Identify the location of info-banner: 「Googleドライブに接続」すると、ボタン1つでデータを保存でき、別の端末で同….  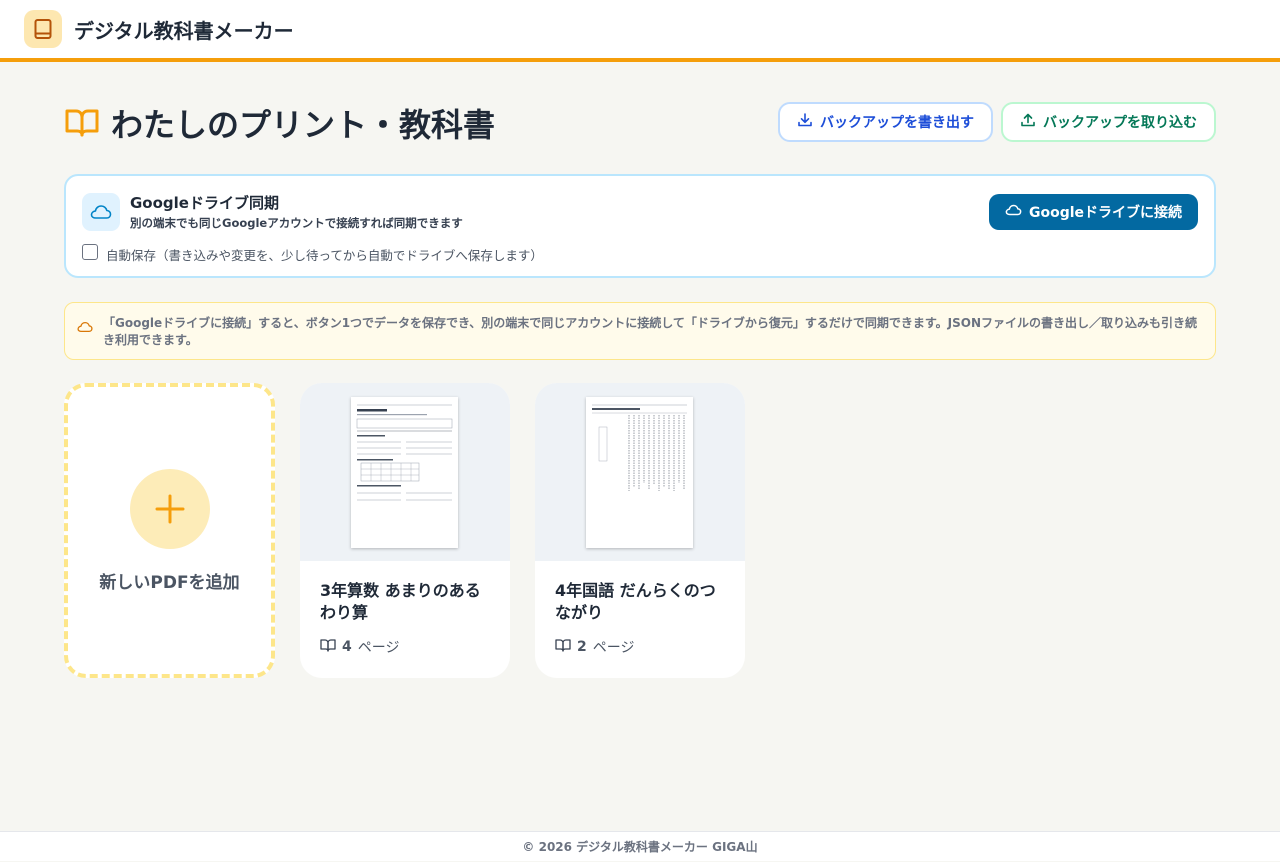
(640, 331).